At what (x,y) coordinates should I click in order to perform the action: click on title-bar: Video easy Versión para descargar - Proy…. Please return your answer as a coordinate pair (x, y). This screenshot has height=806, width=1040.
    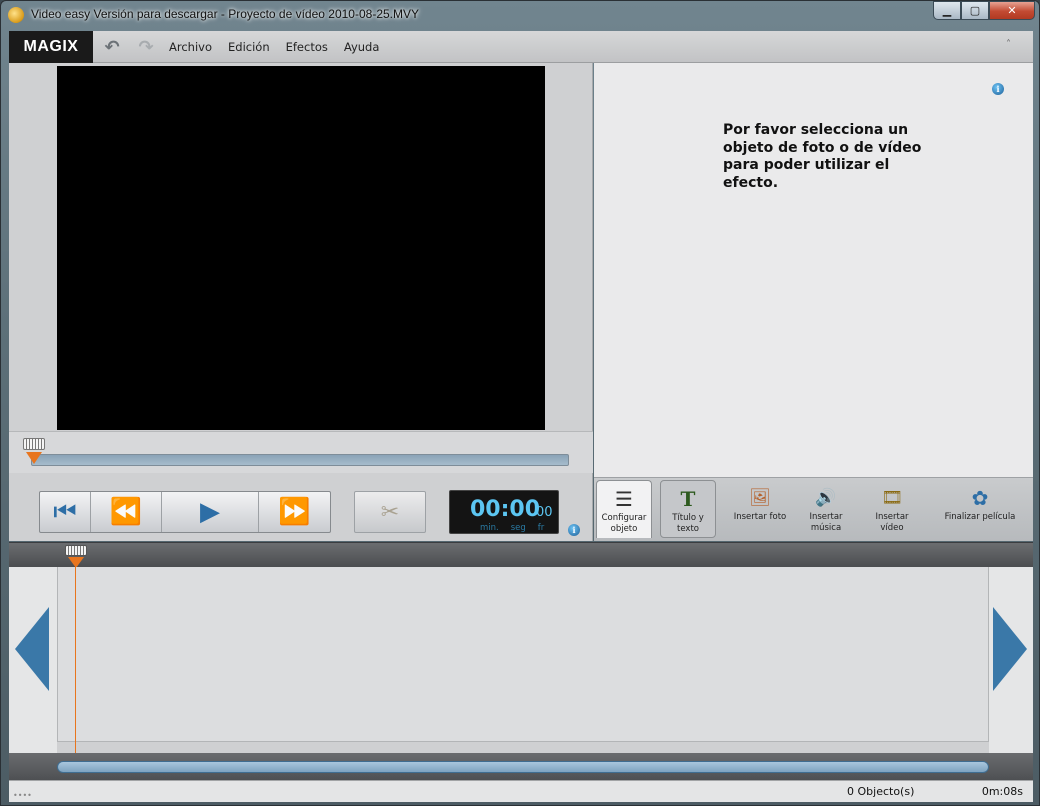
    Looking at the image, I should click on (520, 15).